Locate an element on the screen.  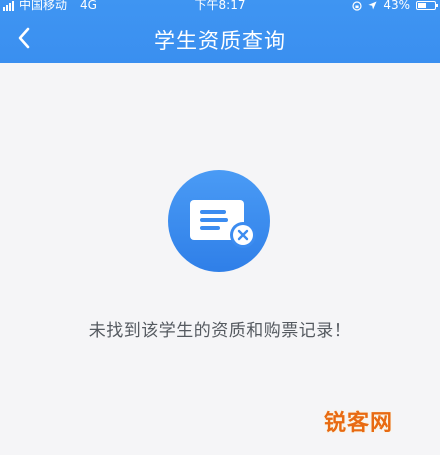
watermark-logo: 锐客网 is located at coordinates (358, 423).